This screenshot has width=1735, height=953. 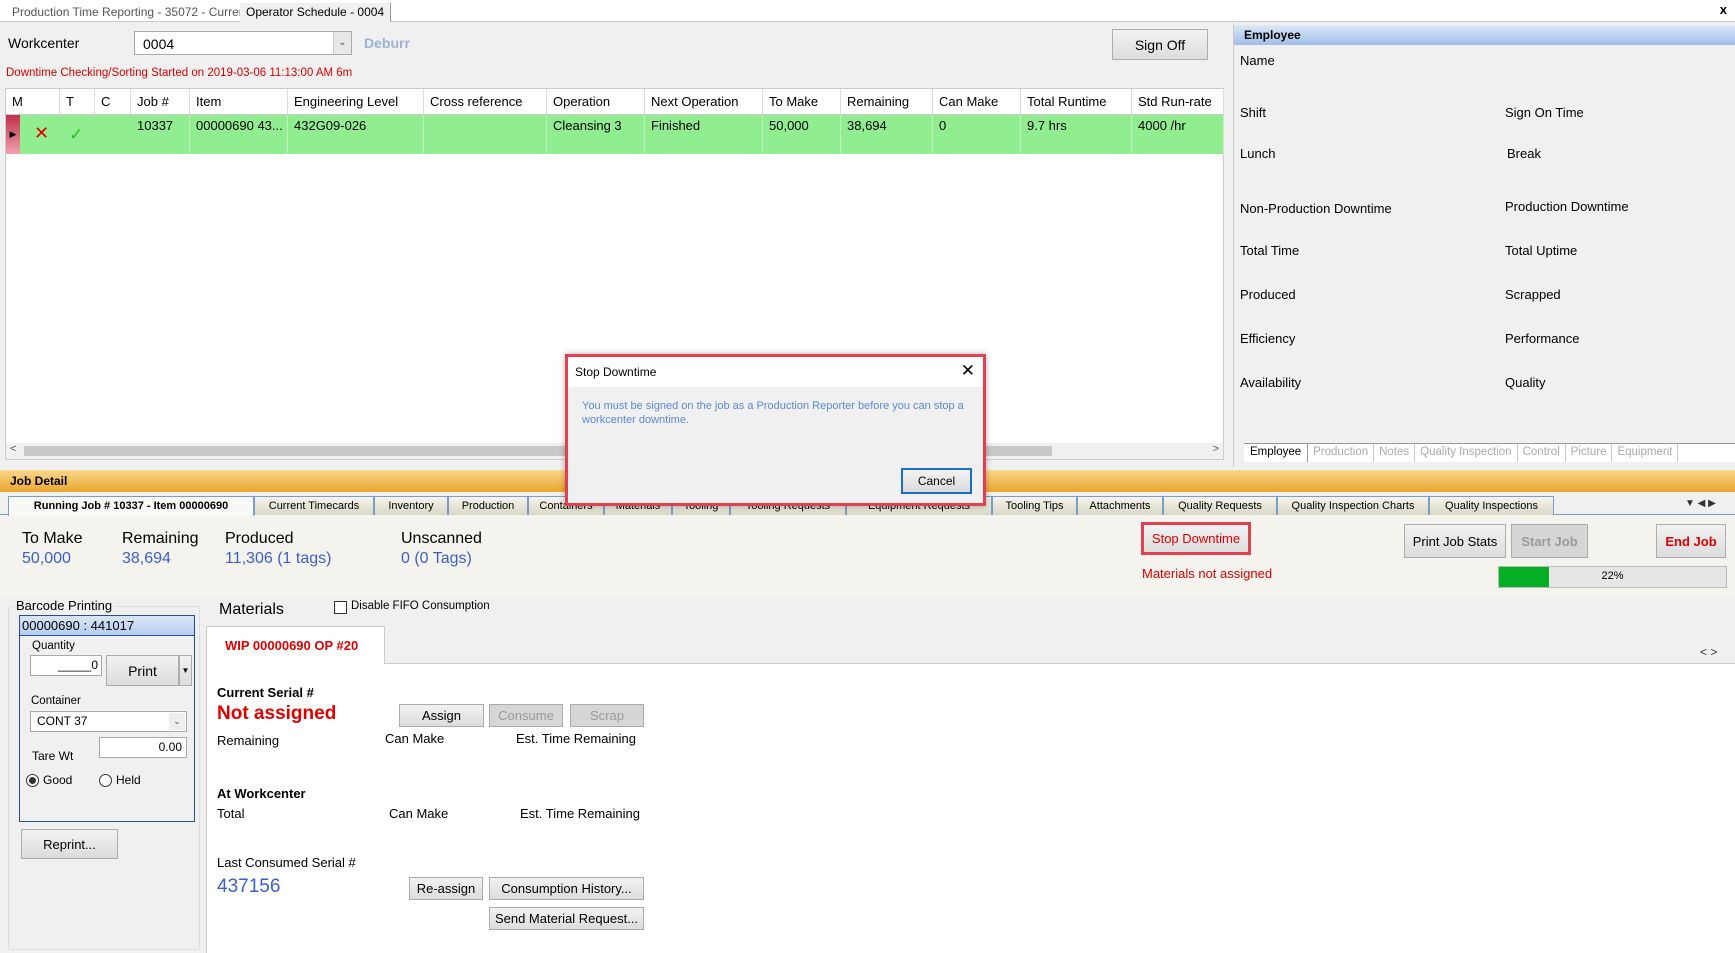 What do you see at coordinates (185, 670) in the screenshot?
I see `print-dropdown-icon: ▼` at bounding box center [185, 670].